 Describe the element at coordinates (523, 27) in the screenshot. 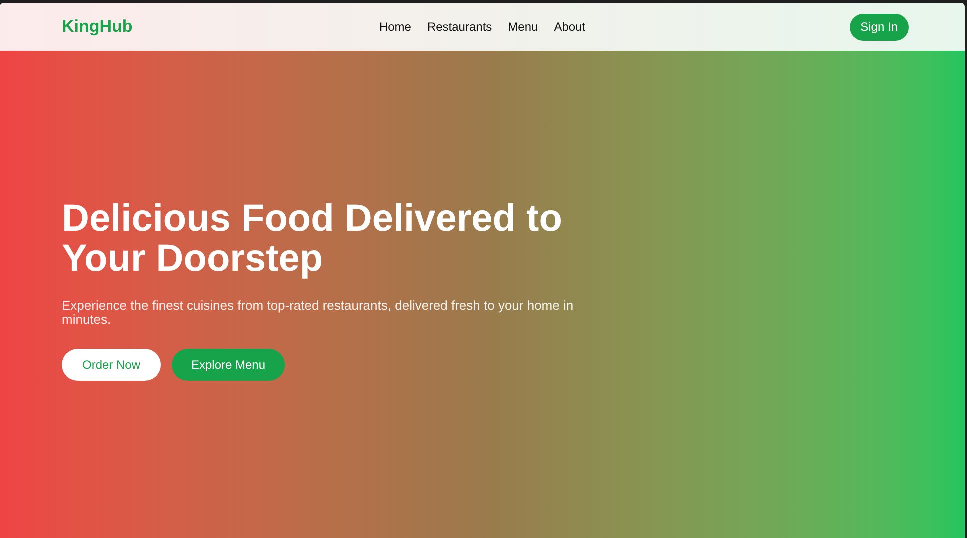

I see `nav-link: Menu` at that location.